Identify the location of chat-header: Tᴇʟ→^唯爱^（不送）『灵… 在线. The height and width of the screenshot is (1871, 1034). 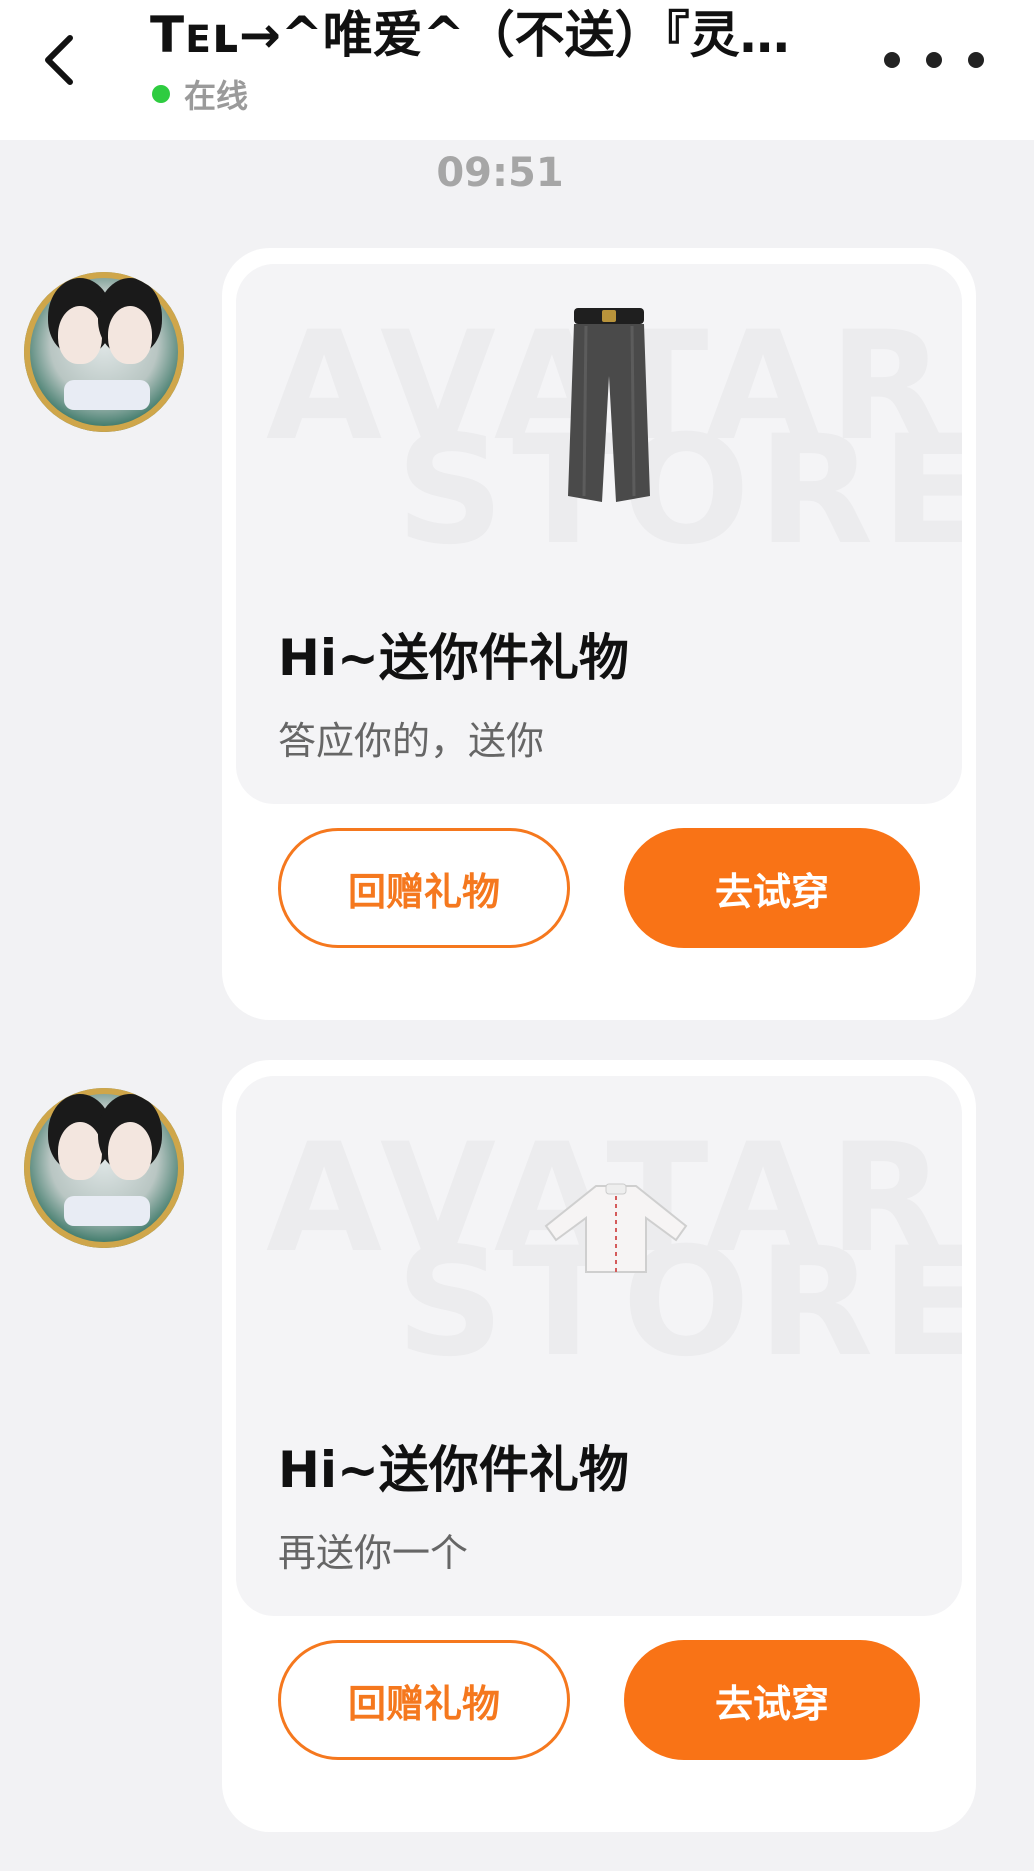
(517, 70).